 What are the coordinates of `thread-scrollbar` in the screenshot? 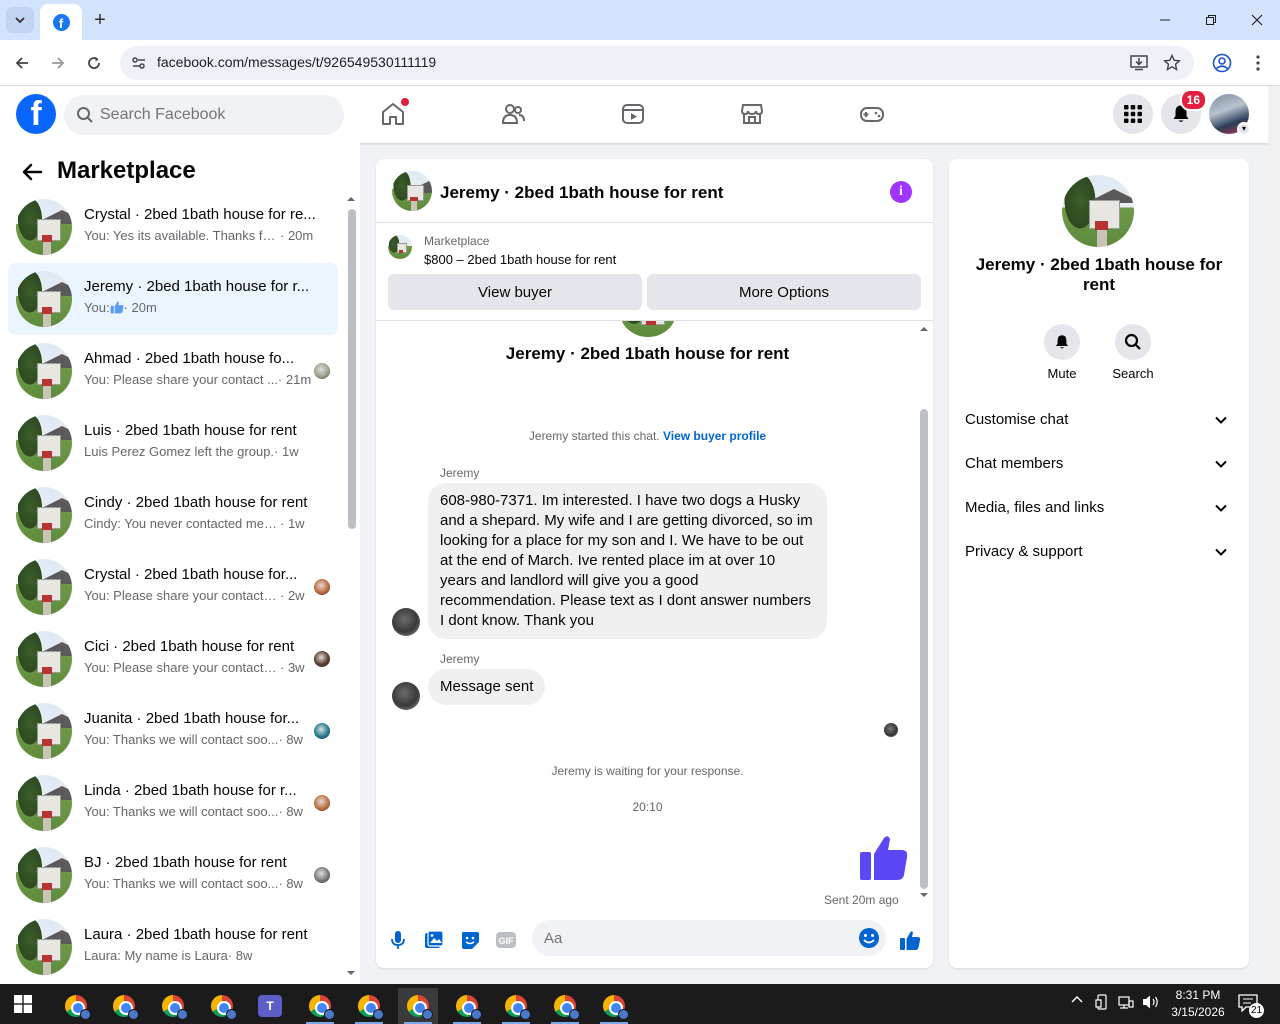 It's located at (924, 615).